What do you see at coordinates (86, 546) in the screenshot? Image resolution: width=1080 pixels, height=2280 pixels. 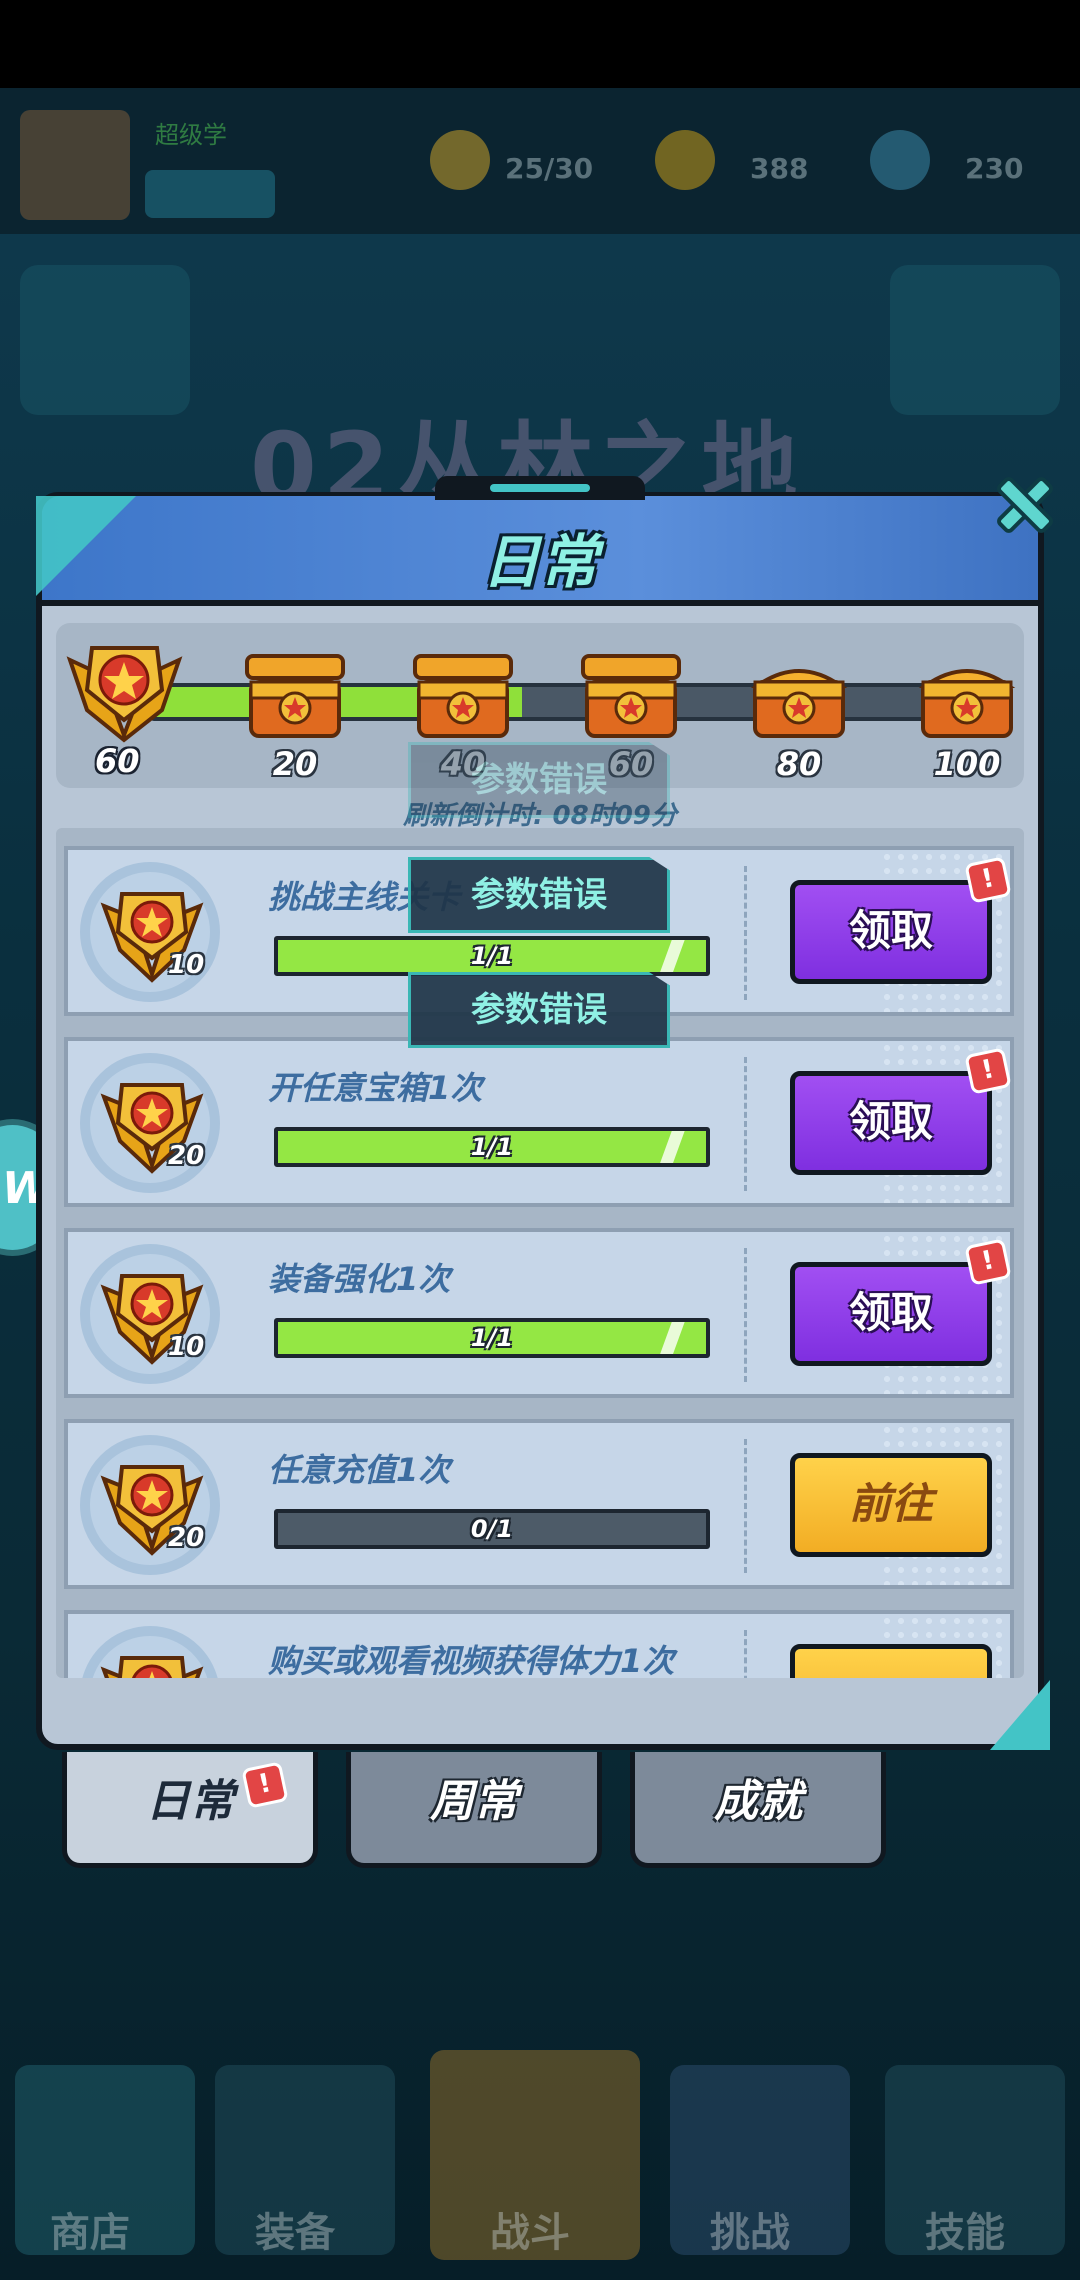 I see `header-corner-decoration` at bounding box center [86, 546].